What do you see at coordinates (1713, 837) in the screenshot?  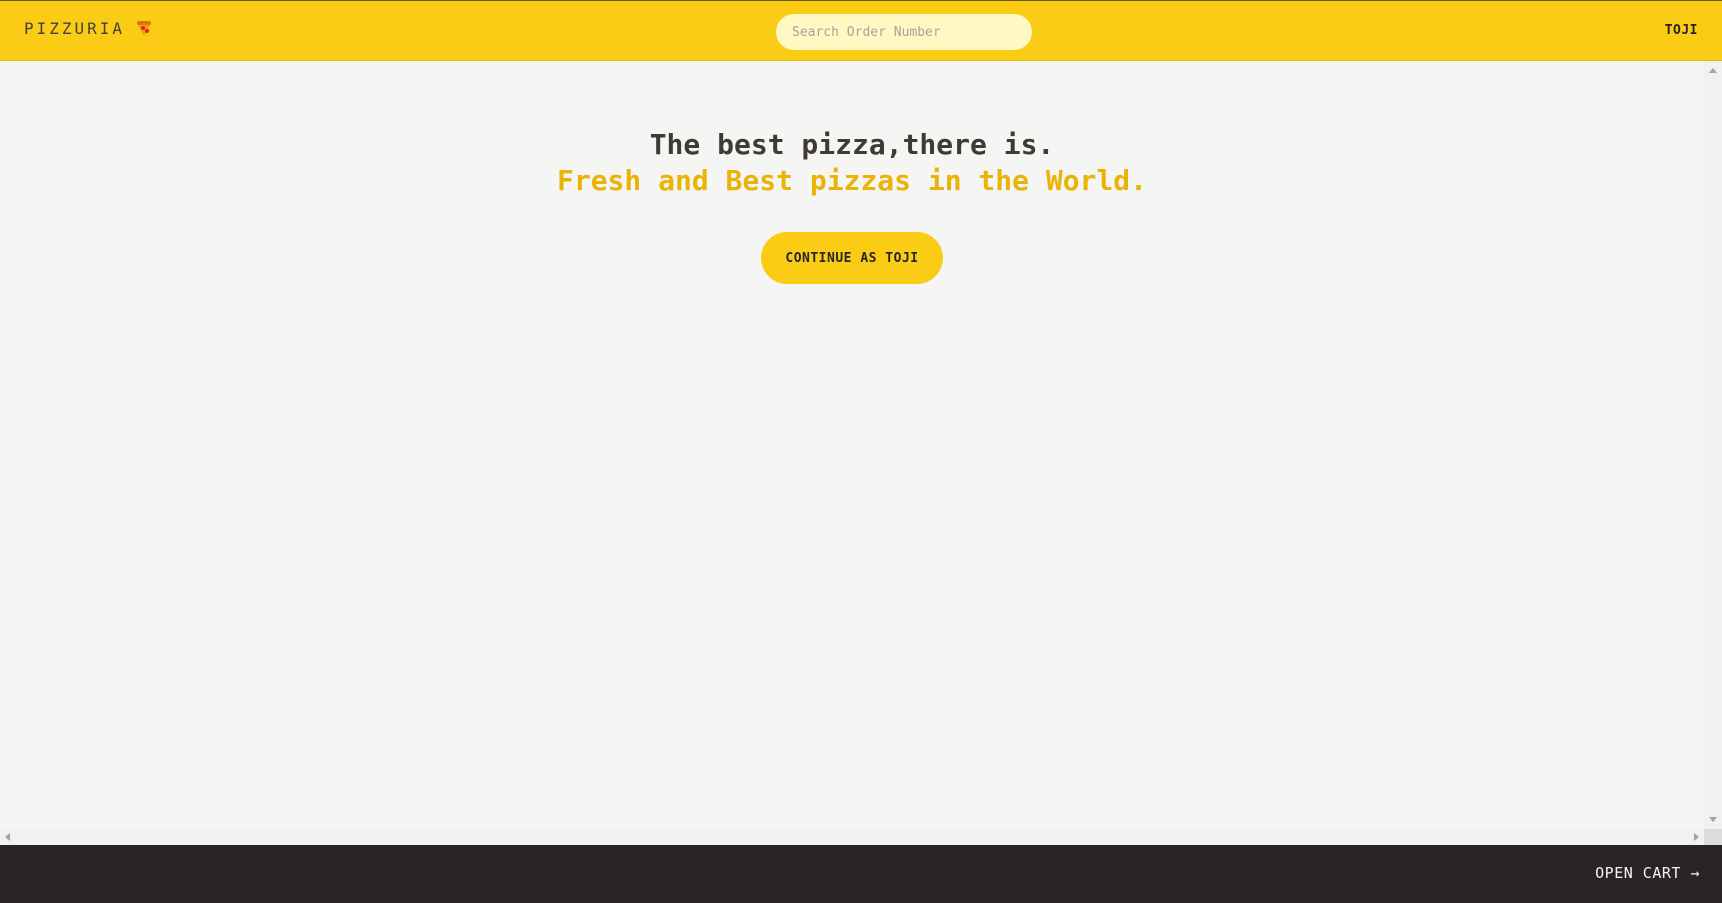 I see `scrollbar-corner` at bounding box center [1713, 837].